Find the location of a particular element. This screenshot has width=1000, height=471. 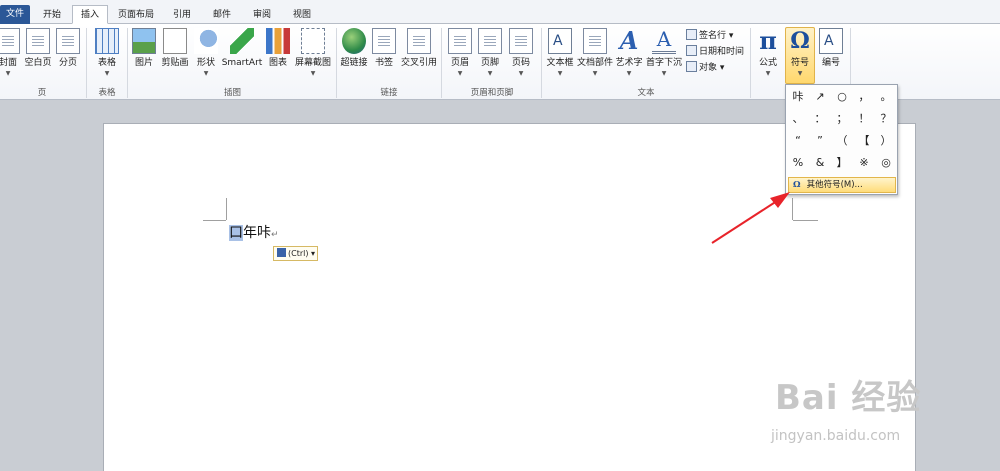

baidu-watermark: Bai 经验 jingyan.baidu.com is located at coordinates (880, 410).